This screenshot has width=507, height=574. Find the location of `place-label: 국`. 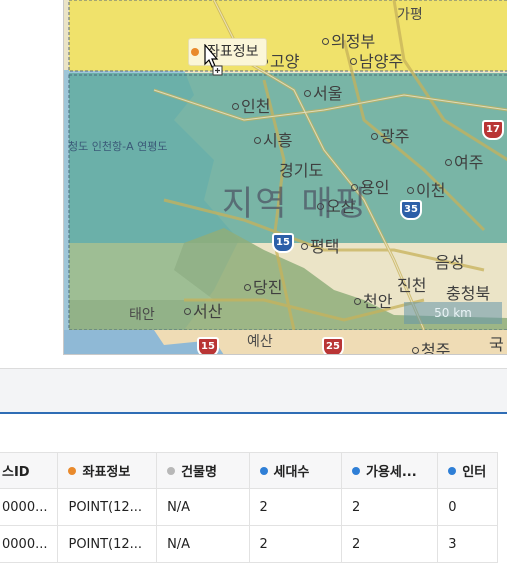

place-label: 국 is located at coordinates (496, 344).